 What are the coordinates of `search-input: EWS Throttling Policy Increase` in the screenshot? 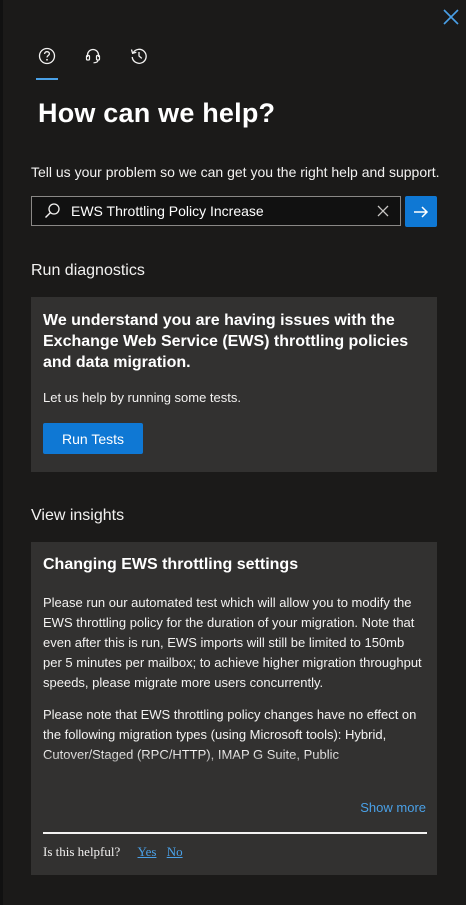 It's located at (216, 211).